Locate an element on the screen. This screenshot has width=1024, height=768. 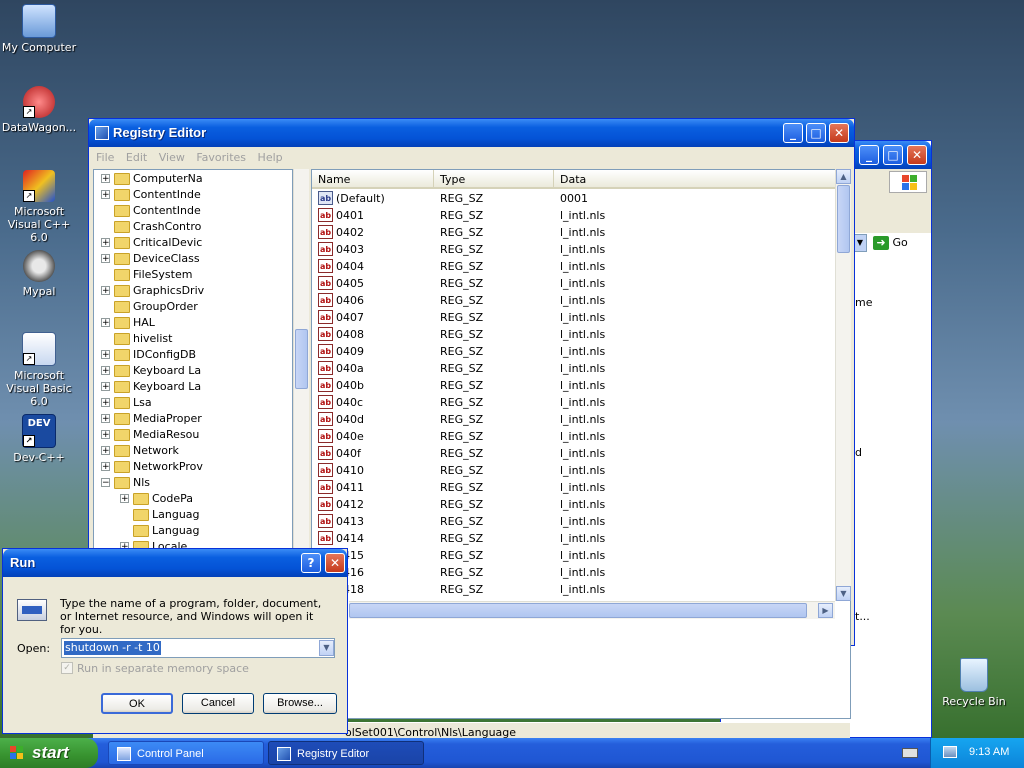
collapse-icon: − is located at coordinates (105, 483).